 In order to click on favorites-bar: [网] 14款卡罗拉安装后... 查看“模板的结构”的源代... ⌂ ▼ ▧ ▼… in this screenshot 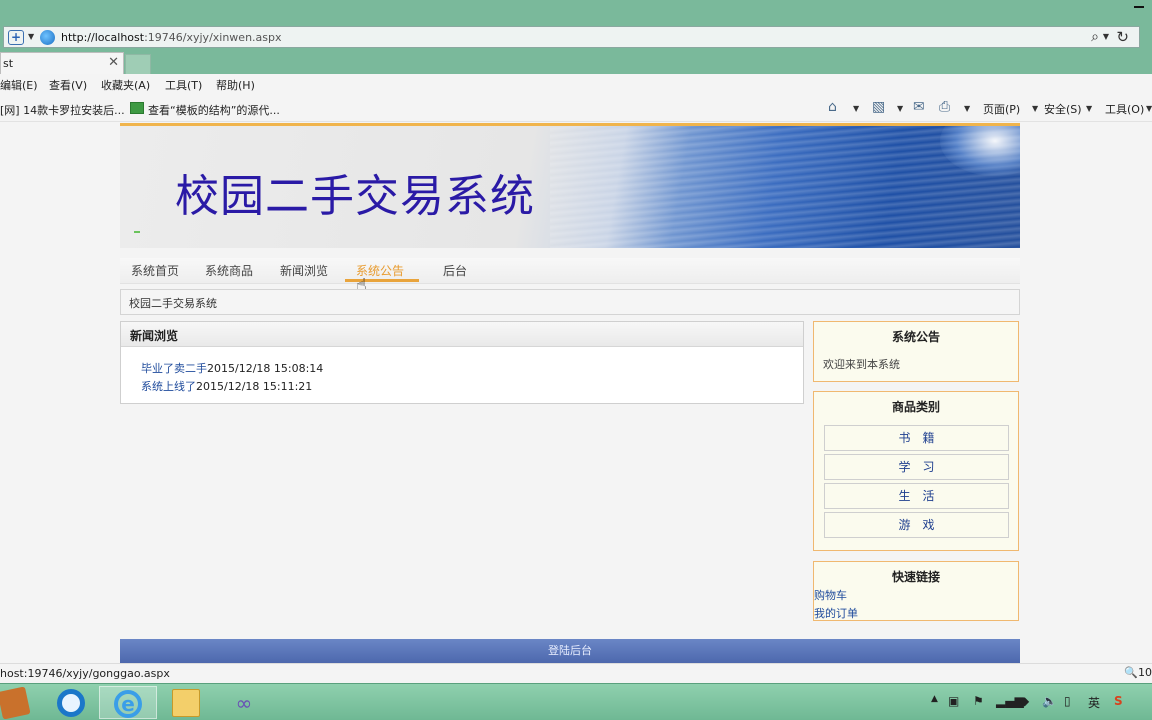, I will do `click(576, 109)`.